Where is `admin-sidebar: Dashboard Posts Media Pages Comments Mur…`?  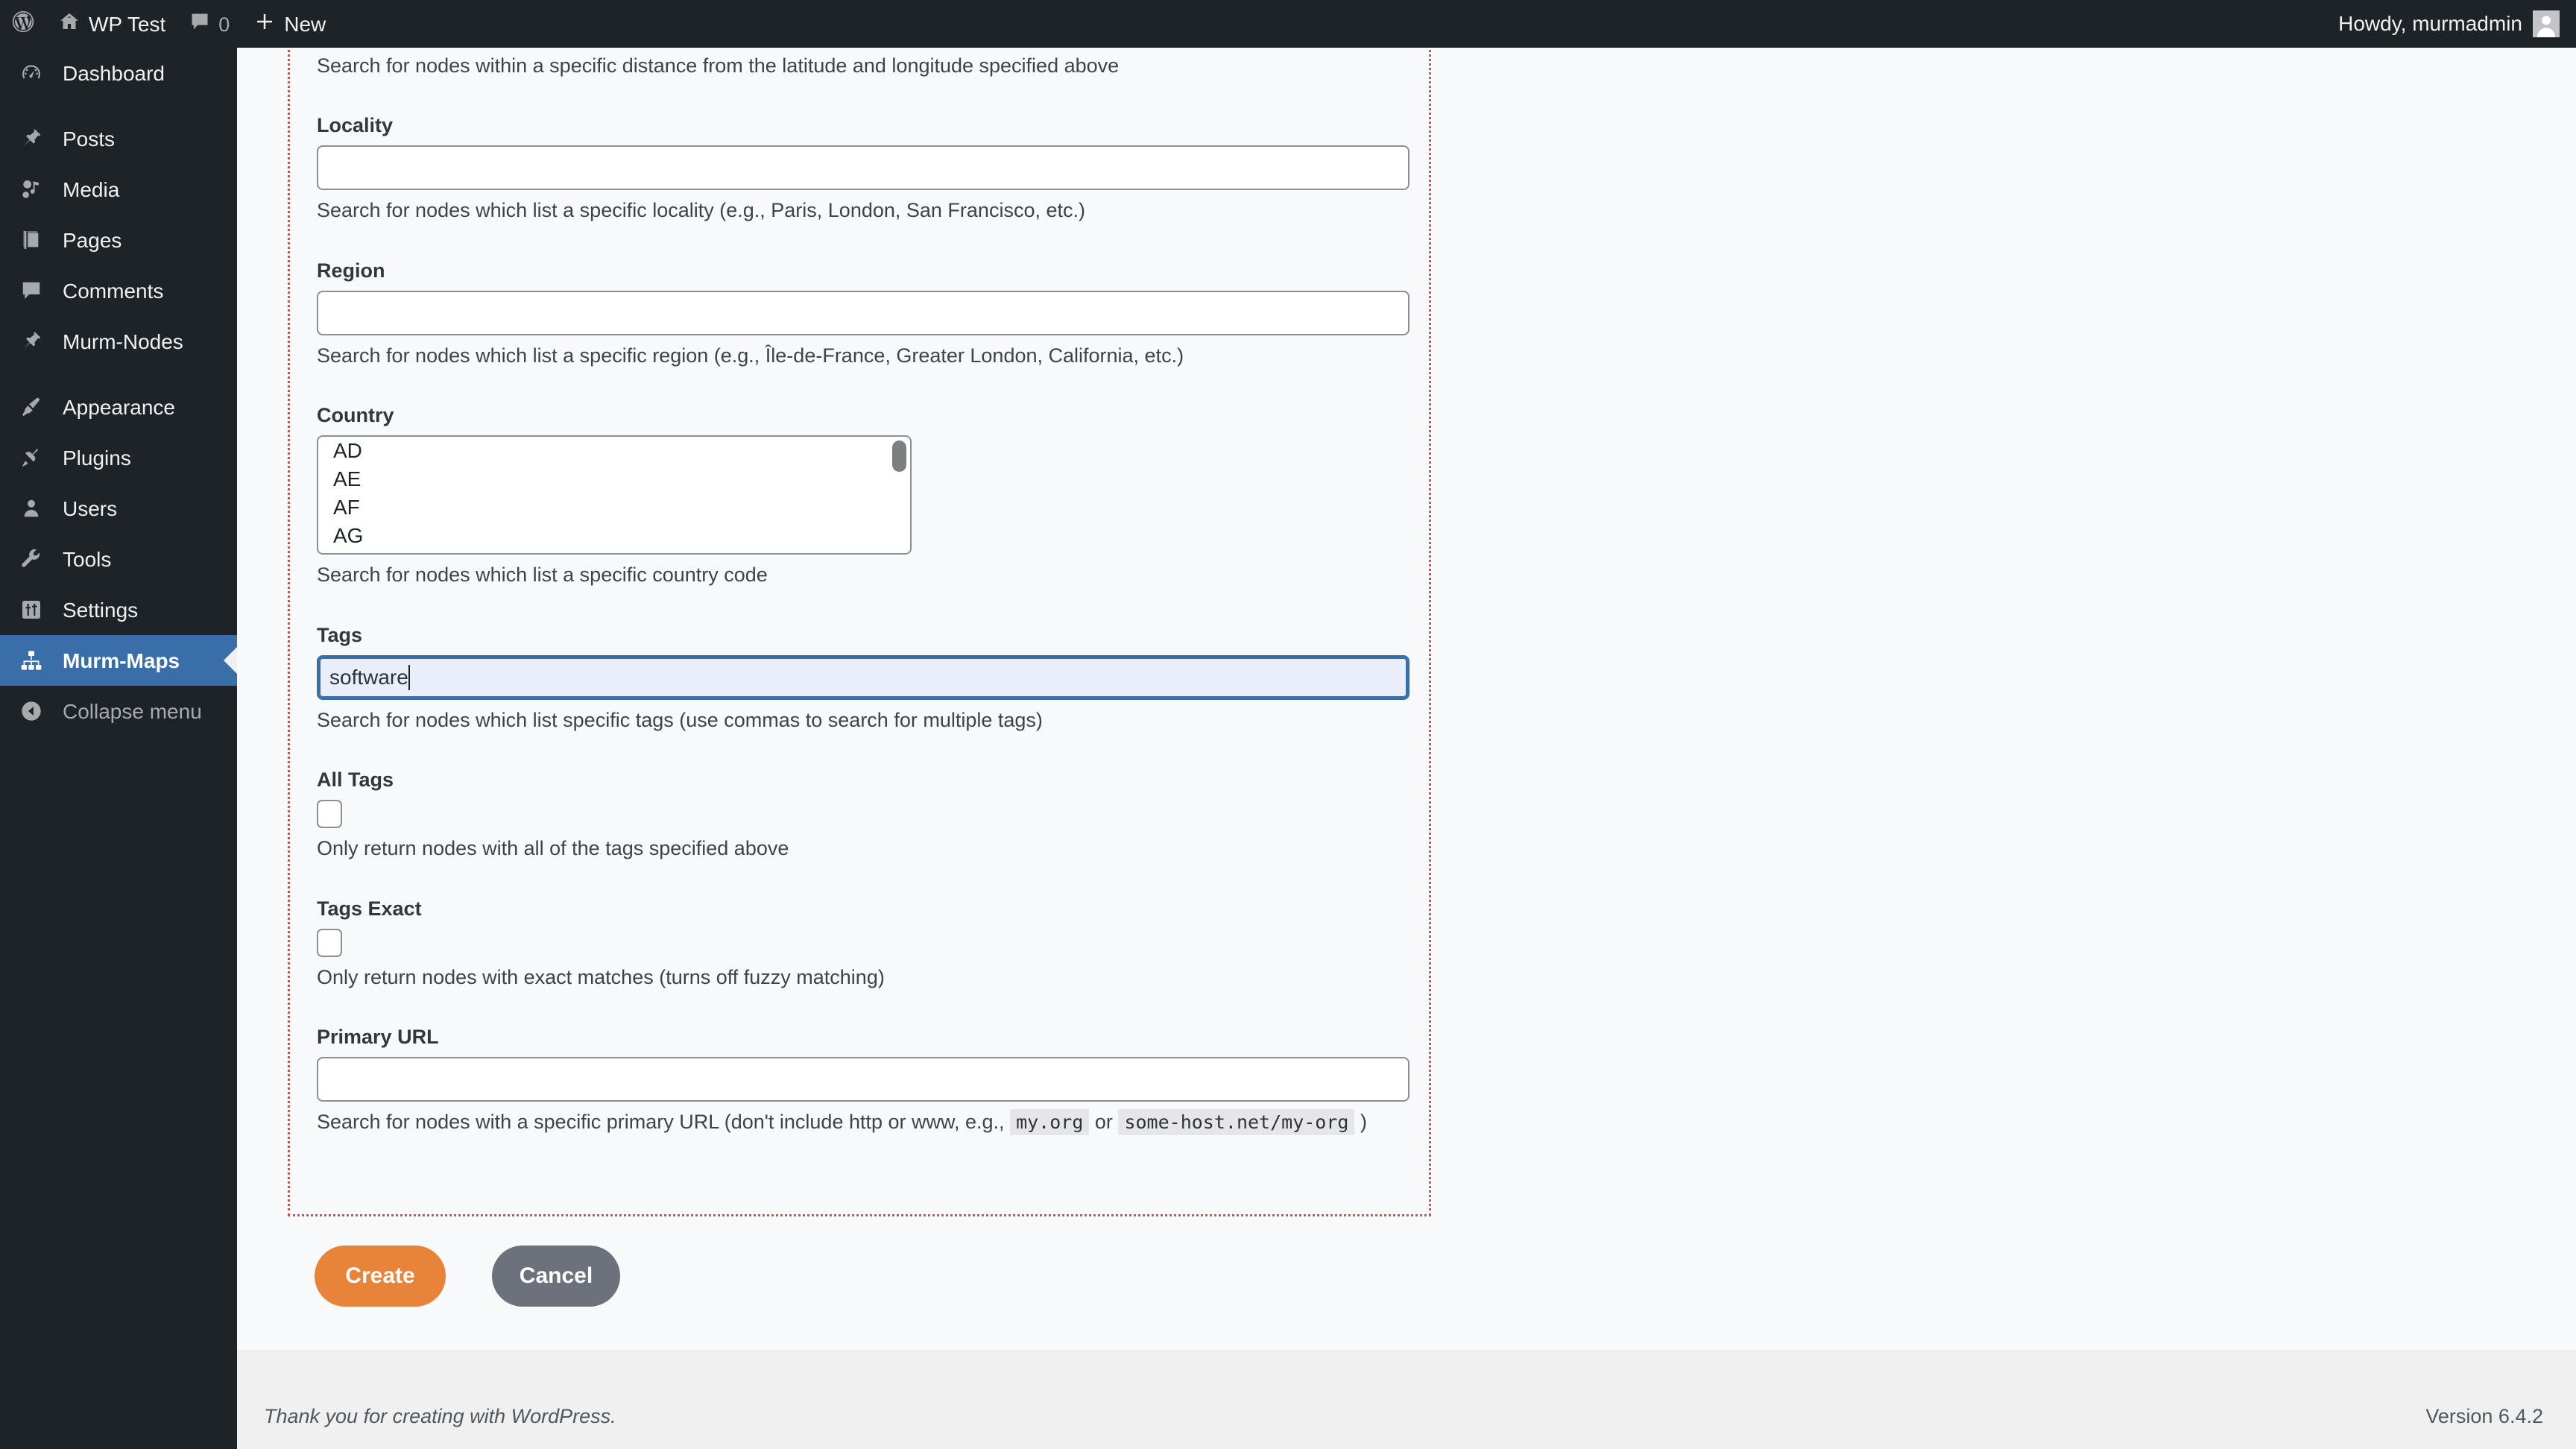
admin-sidebar: Dashboard Posts Media Pages Comments Mur… is located at coordinates (118, 748).